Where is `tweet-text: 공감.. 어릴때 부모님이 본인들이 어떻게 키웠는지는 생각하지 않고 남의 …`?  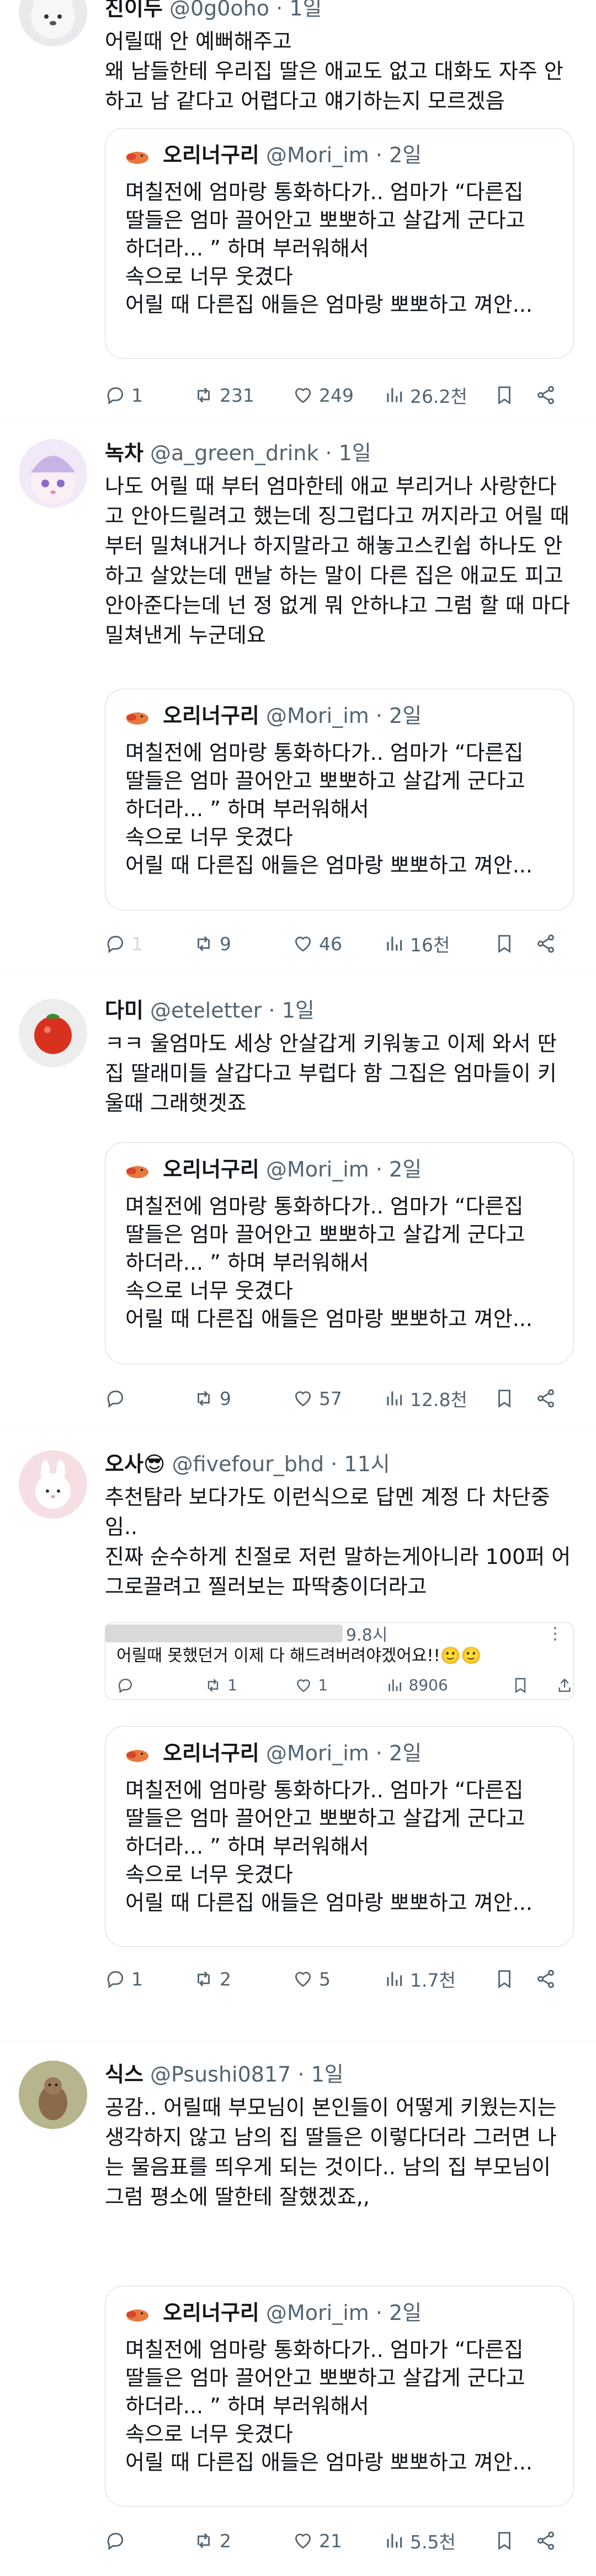 tweet-text: 공감.. 어릴때 부모님이 본인들이 어떻게 키웠는지는 생각하지 않고 남의 … is located at coordinates (334, 2152).